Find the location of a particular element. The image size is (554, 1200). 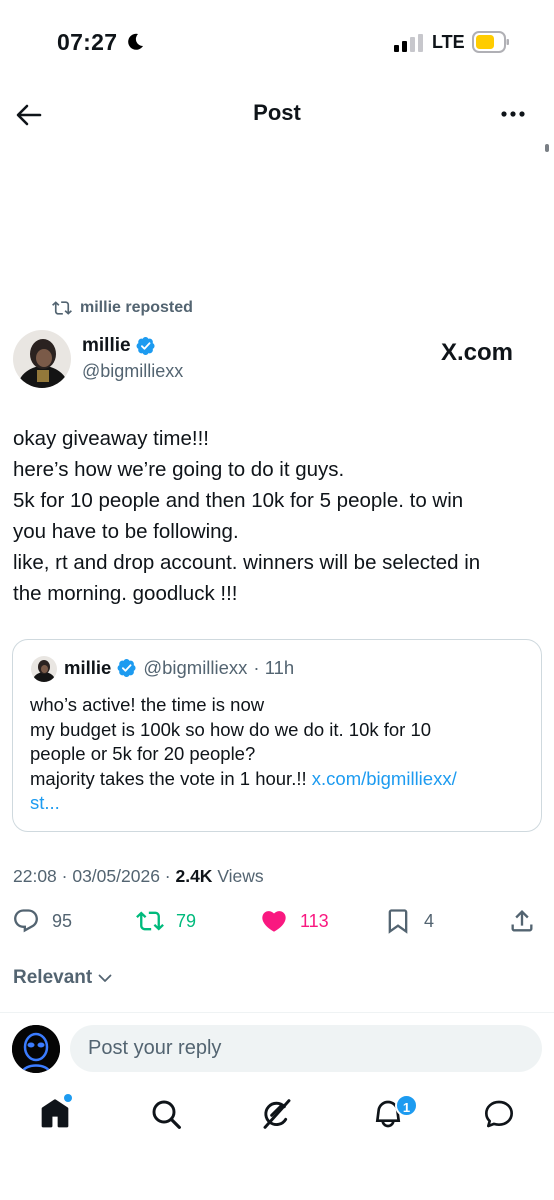

nav-home is located at coordinates (57, 1116).